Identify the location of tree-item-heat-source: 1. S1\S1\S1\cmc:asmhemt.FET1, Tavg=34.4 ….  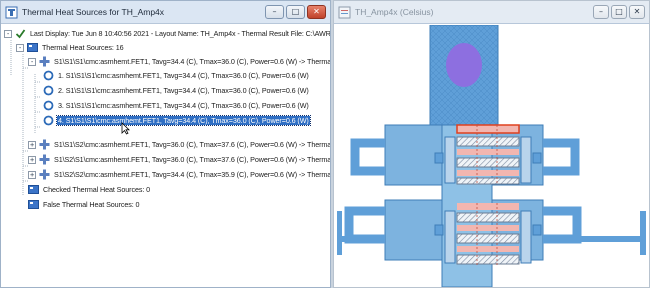
(176, 75).